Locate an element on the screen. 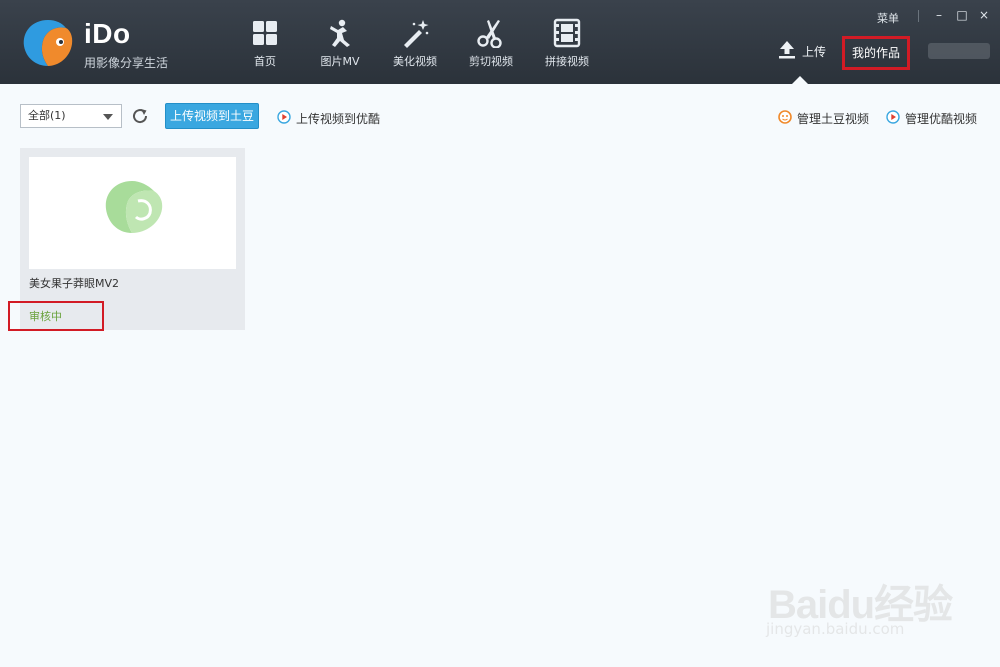  nav-join-video: 拼接视频 is located at coordinates (567, 46).